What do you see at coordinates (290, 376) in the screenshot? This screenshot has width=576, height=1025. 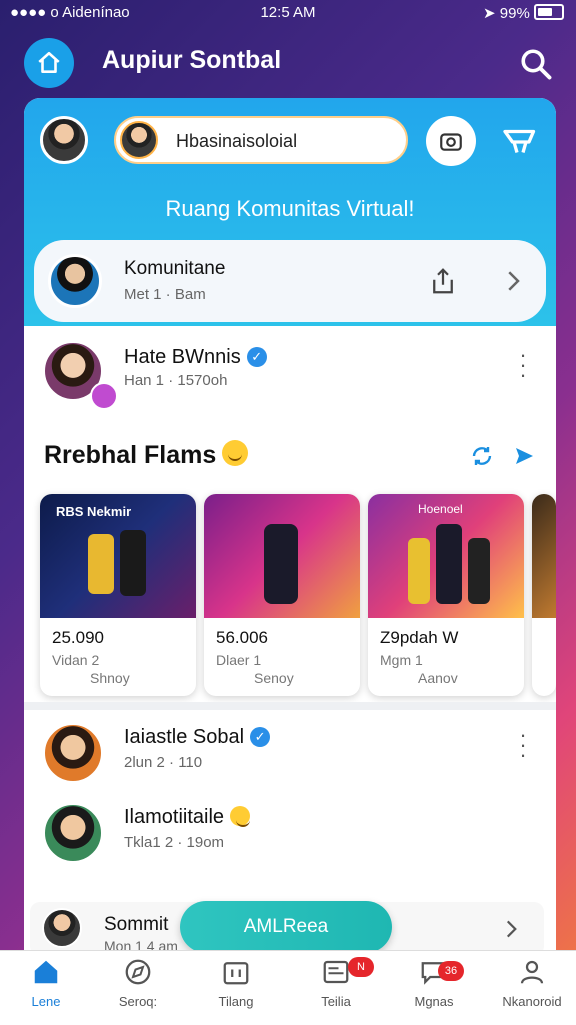 I see `post-item: Hate BWnnis ✓ Han 1 · 1570oh · · ·` at bounding box center [290, 376].